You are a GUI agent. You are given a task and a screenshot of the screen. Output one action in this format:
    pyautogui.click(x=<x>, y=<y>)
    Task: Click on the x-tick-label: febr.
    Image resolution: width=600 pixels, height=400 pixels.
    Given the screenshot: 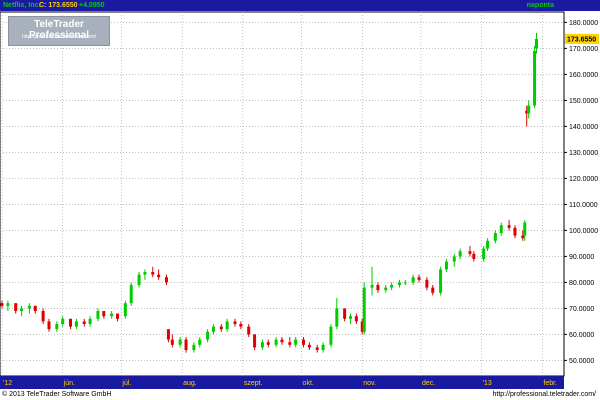 What is the action you would take?
    pyautogui.click(x=550, y=383)
    